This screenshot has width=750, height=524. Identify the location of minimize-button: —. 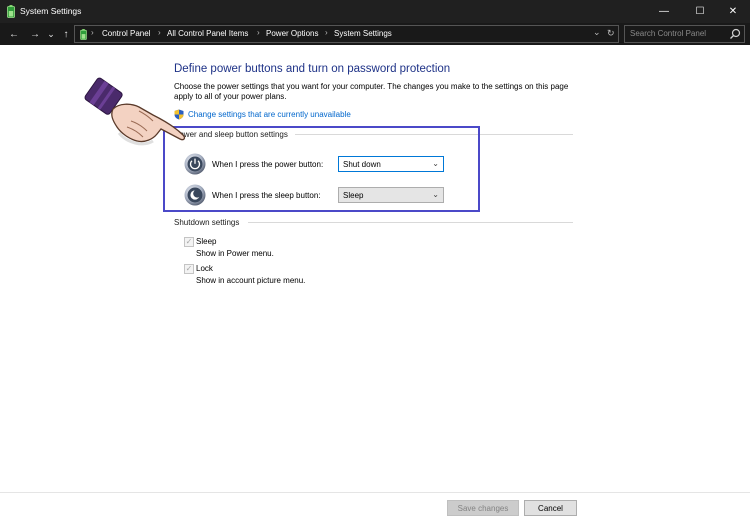
(664, 11).